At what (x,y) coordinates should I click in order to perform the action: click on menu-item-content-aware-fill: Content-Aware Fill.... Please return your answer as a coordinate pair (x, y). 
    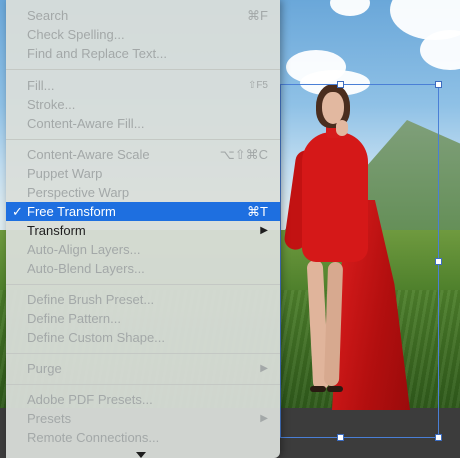
    Looking at the image, I should click on (143, 123).